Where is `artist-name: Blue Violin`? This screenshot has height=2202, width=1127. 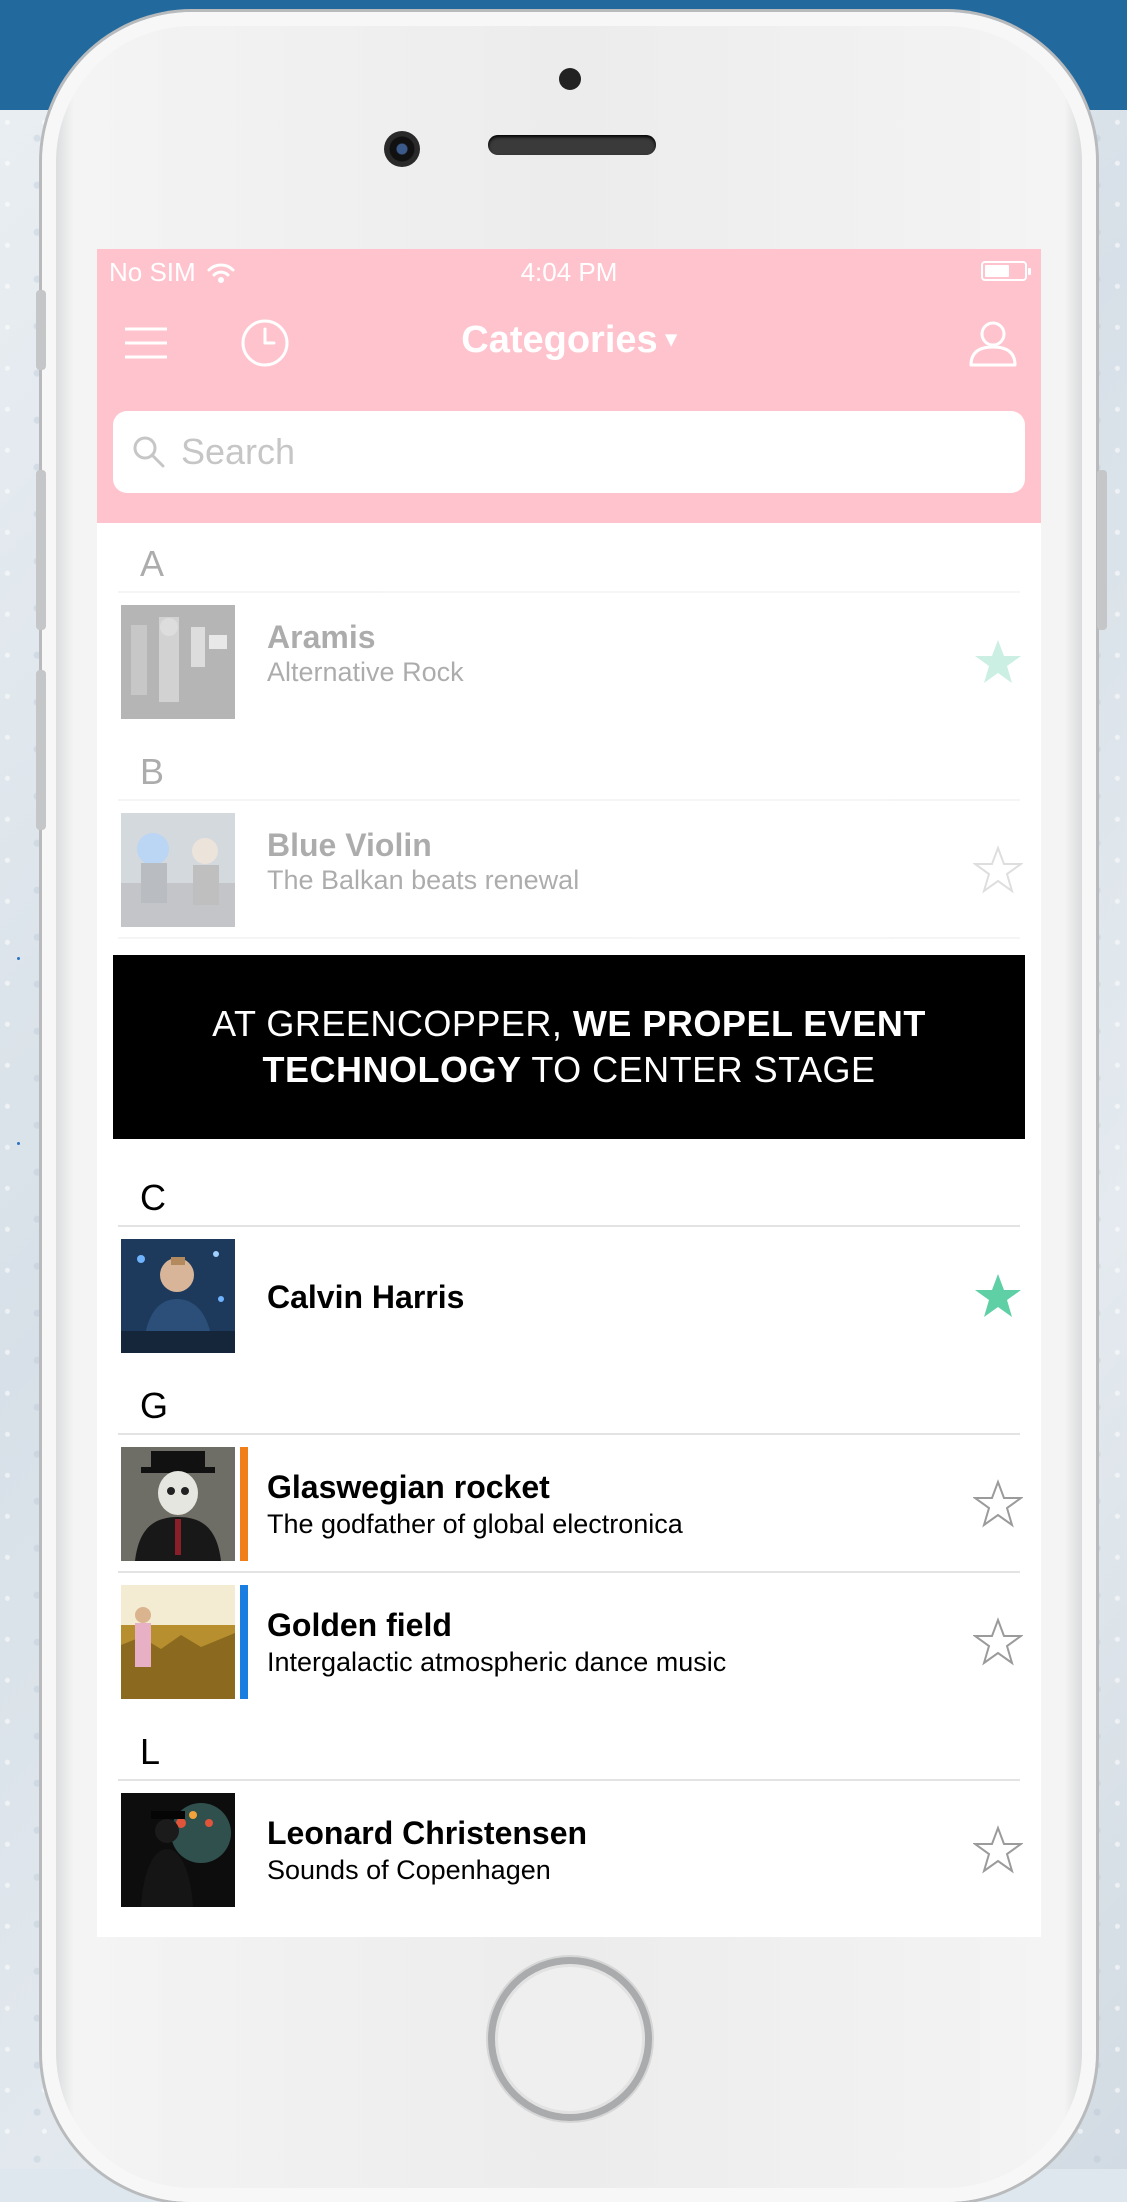 artist-name: Blue Violin is located at coordinates (349, 845).